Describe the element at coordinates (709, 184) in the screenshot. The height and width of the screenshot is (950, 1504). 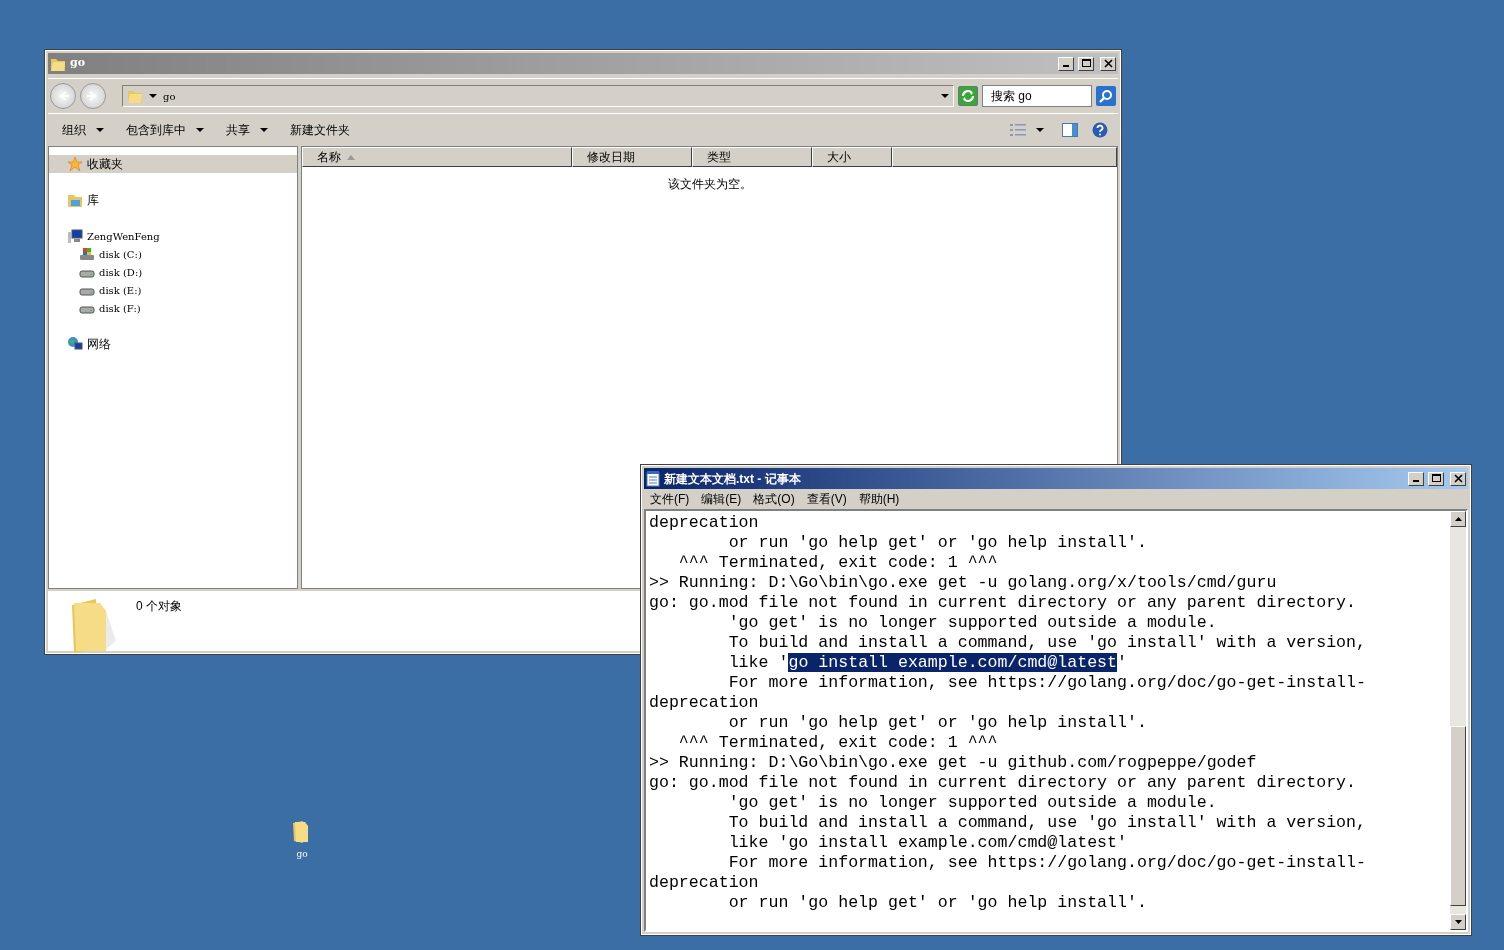
I see `empty-folder-message: 该文件夹为空。` at that location.